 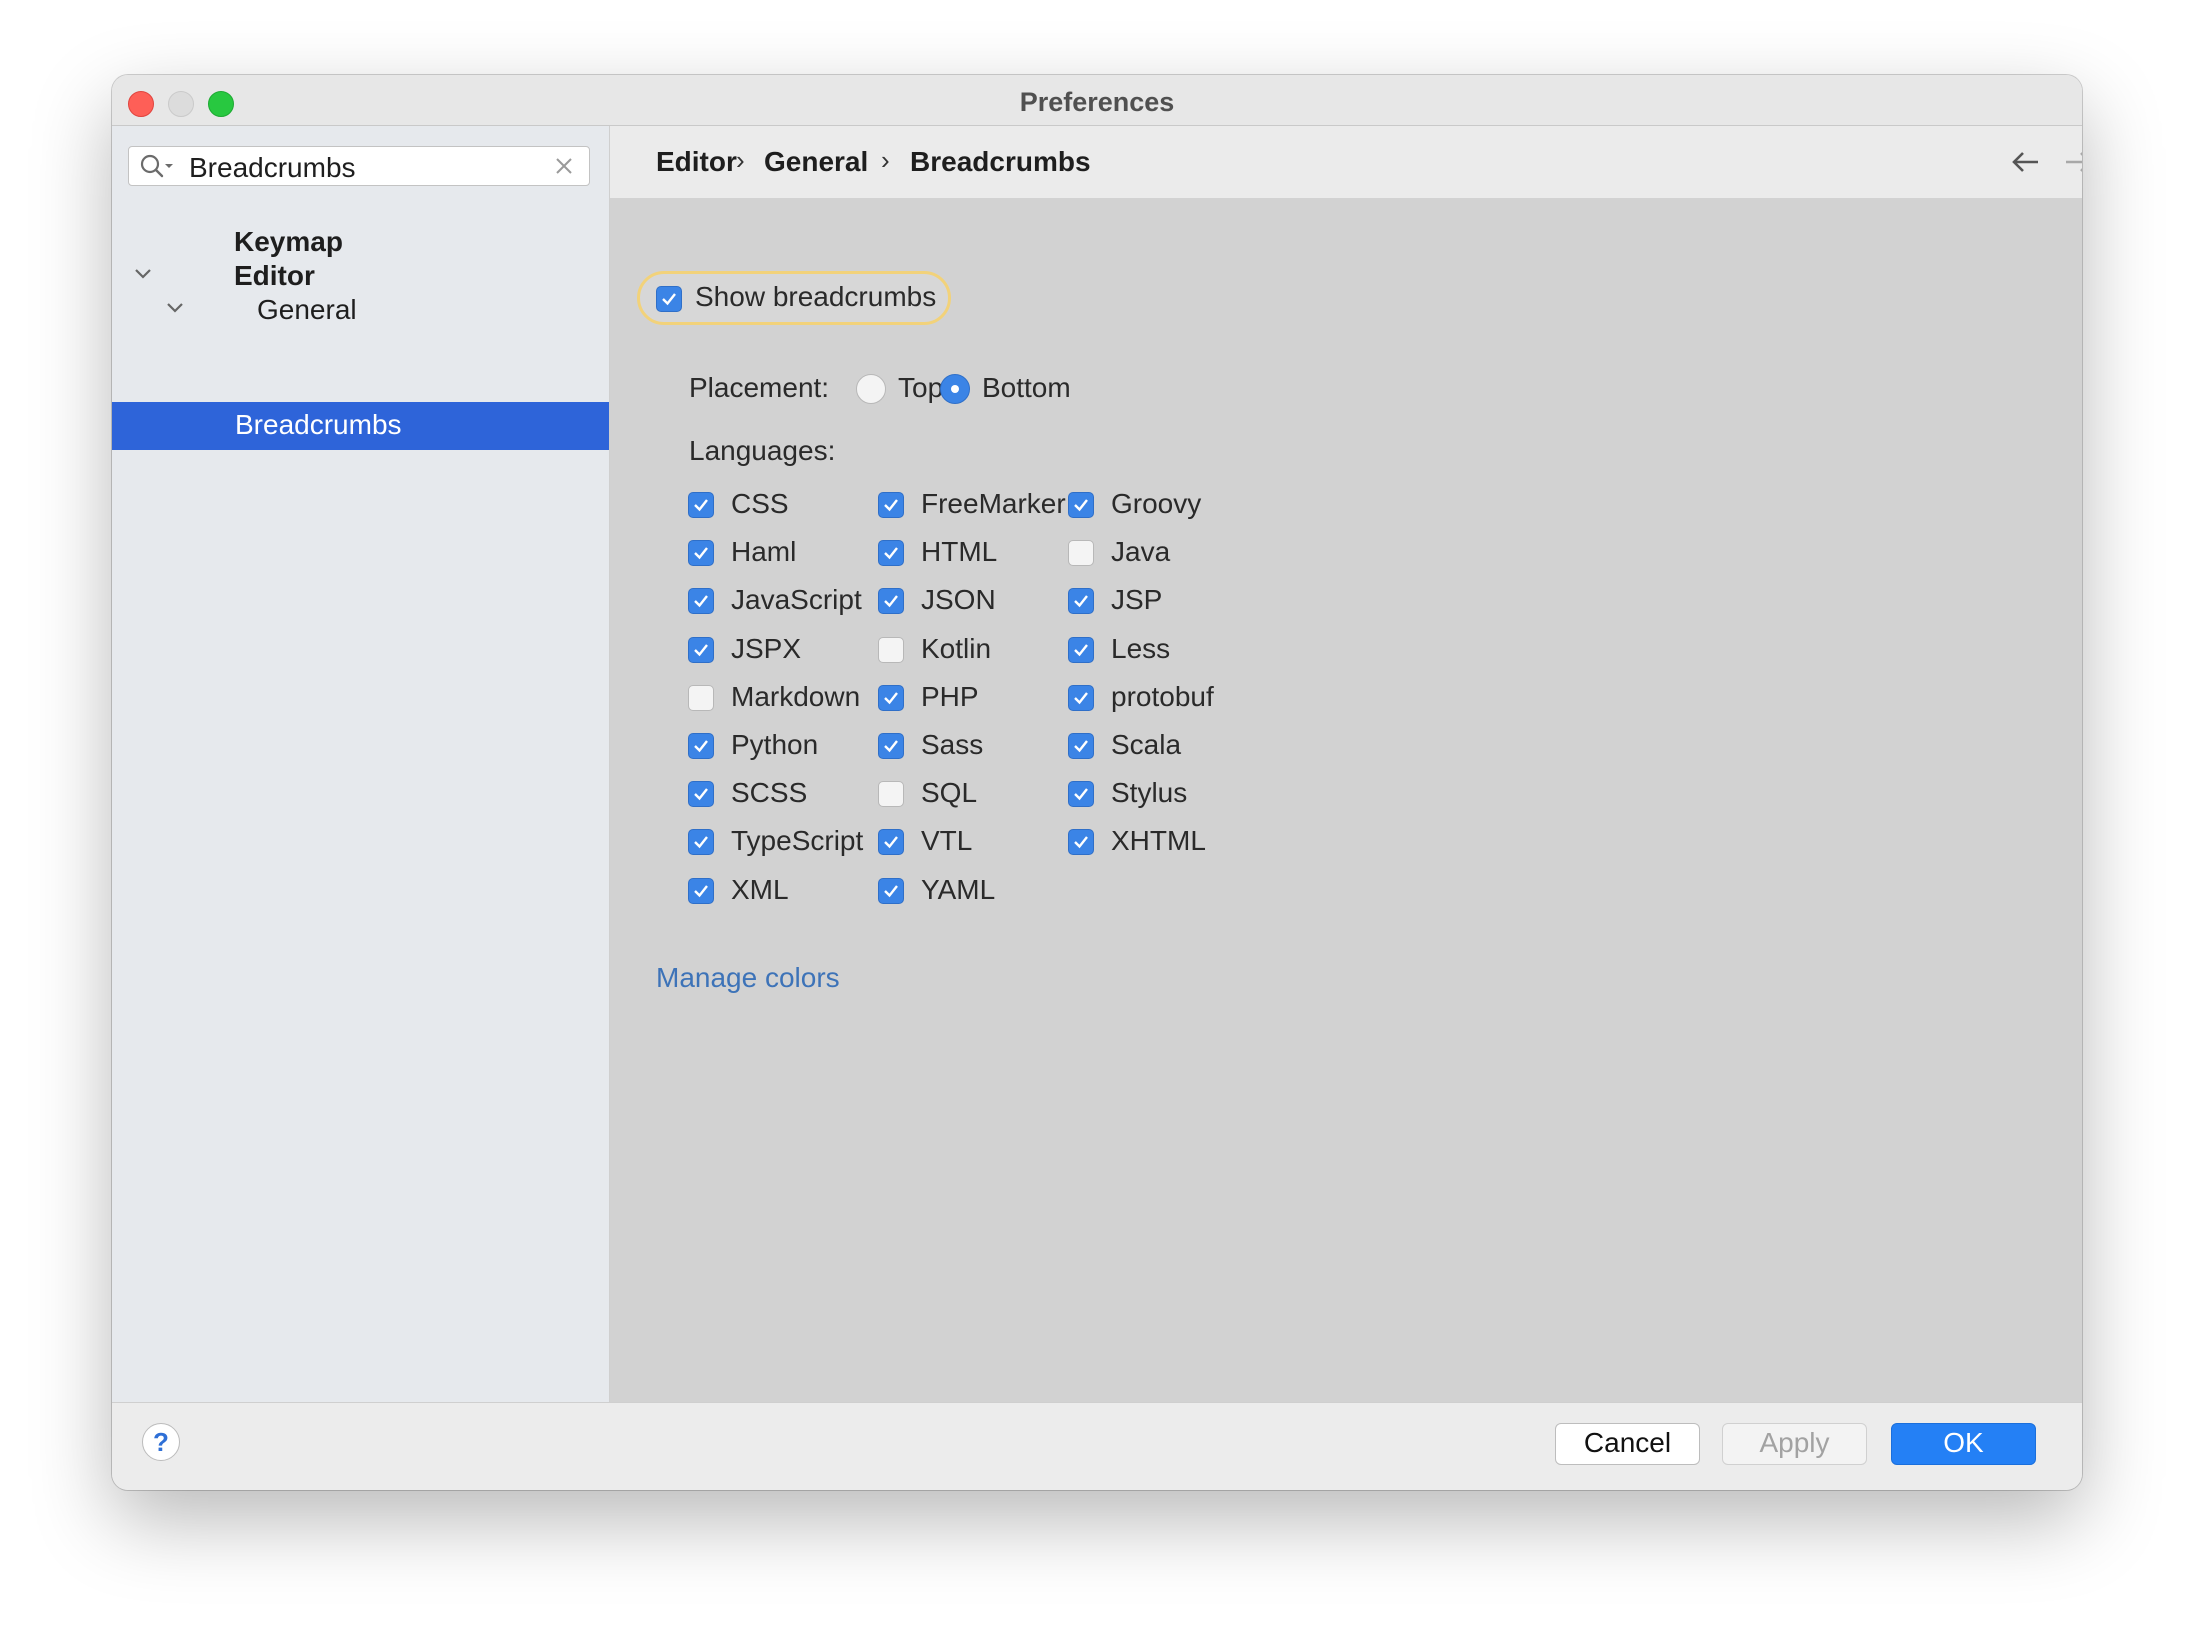 I want to click on show-breadcrumbs-label: Show breadcrumbs, so click(x=816, y=296).